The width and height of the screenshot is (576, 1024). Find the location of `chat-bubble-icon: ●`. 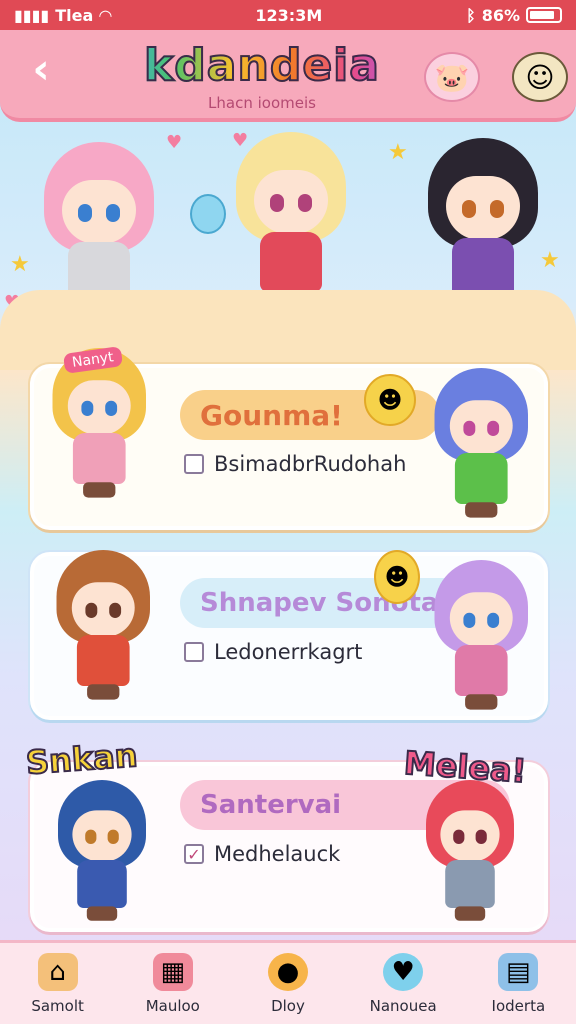

chat-bubble-icon: ● is located at coordinates (287, 971).